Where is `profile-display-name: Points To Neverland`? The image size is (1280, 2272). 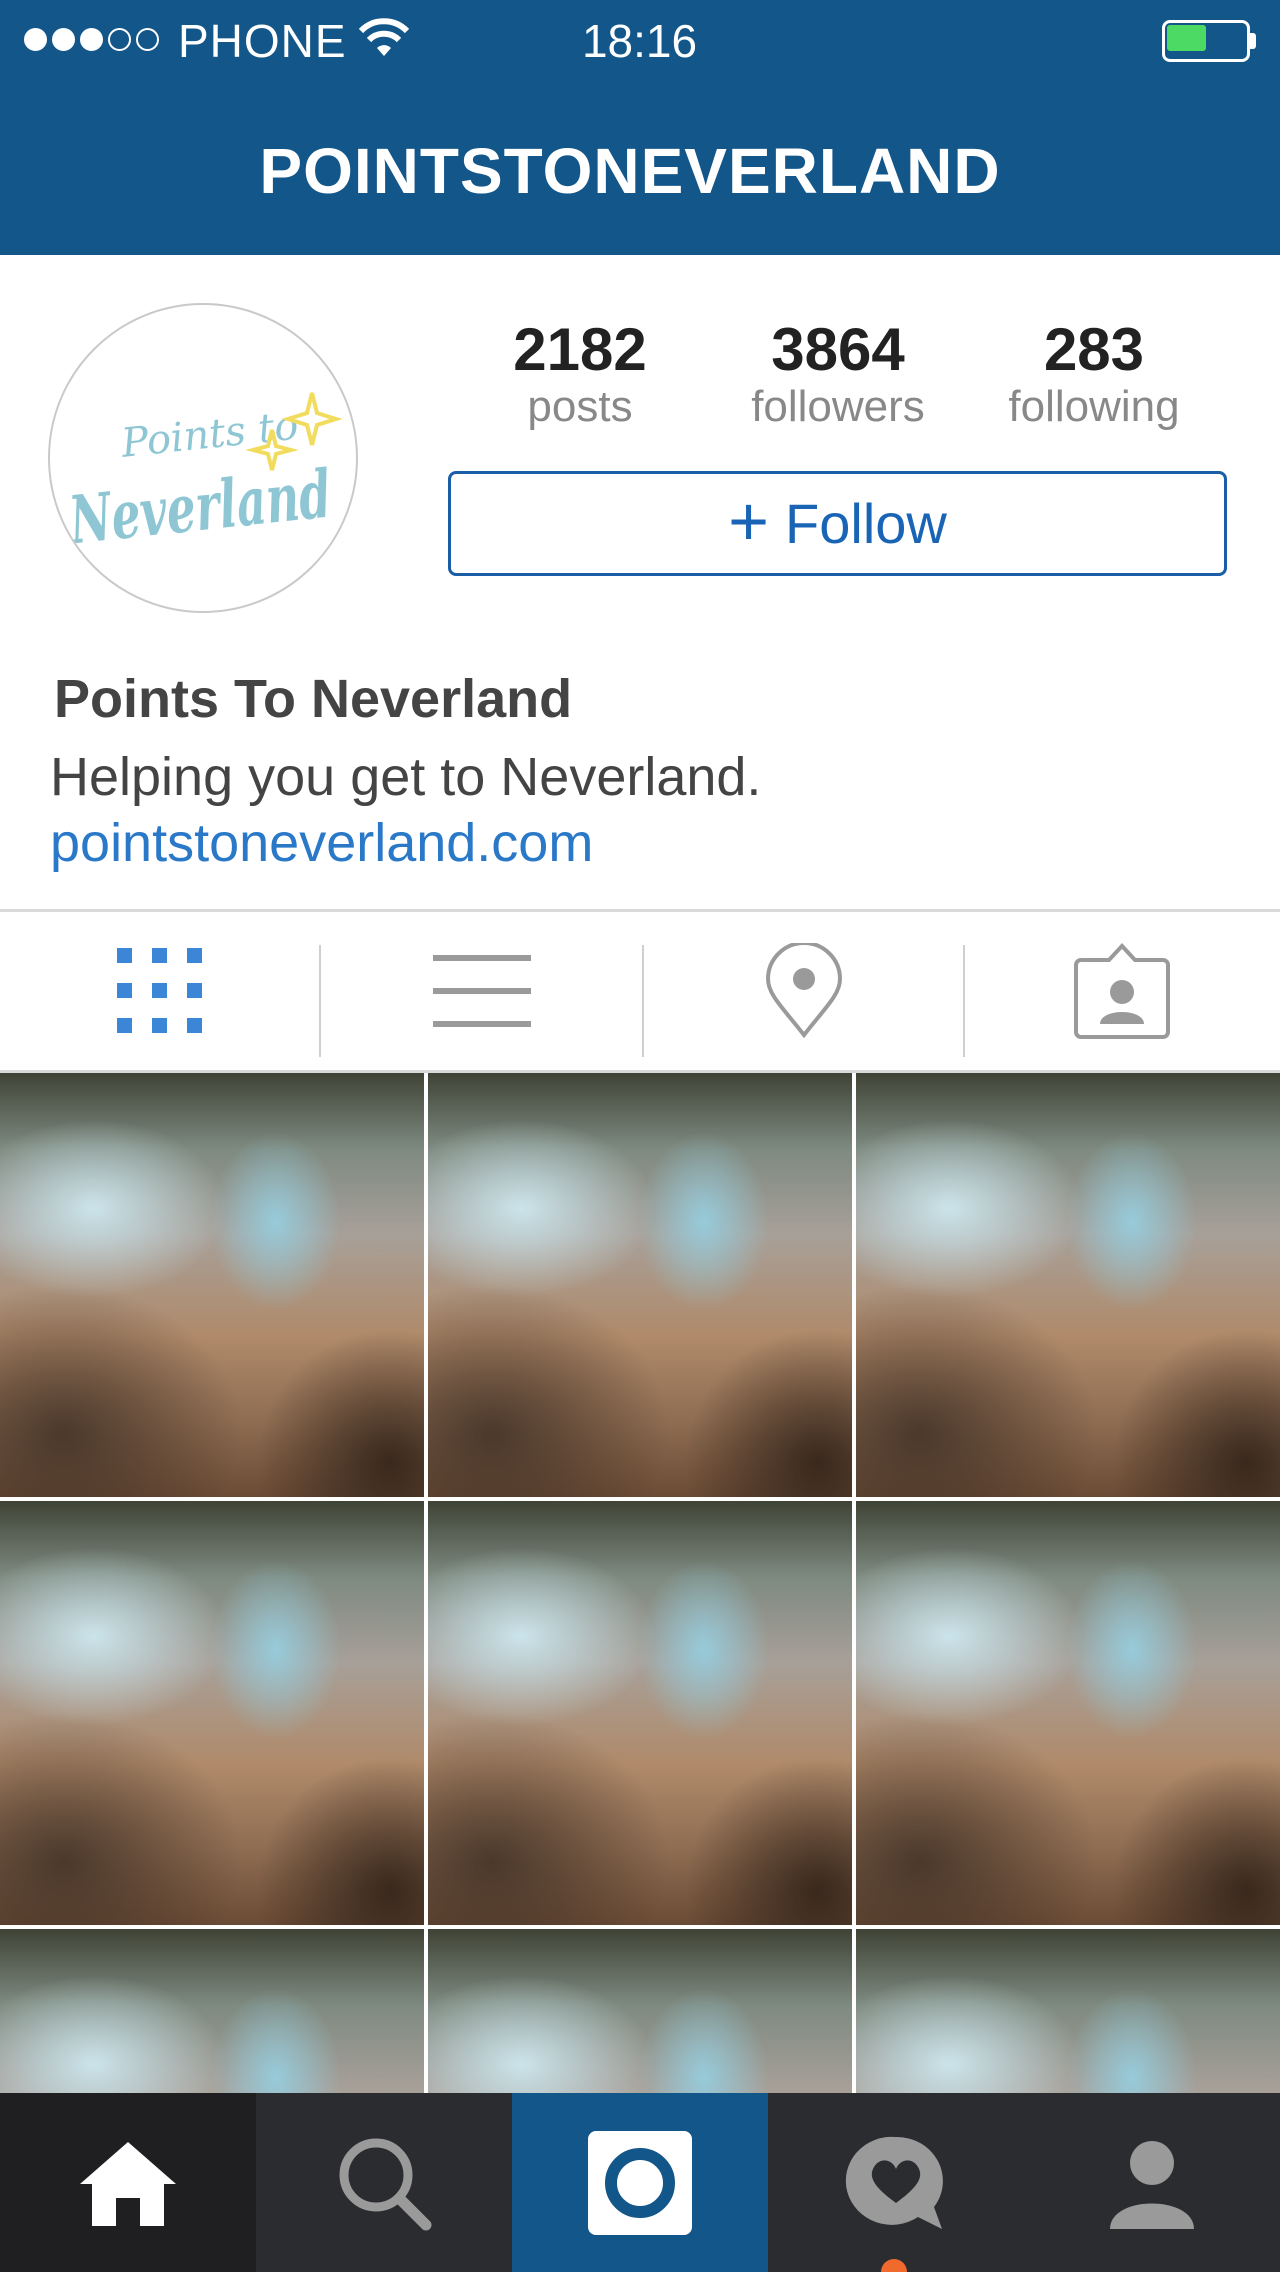 profile-display-name: Points To Neverland is located at coordinates (313, 699).